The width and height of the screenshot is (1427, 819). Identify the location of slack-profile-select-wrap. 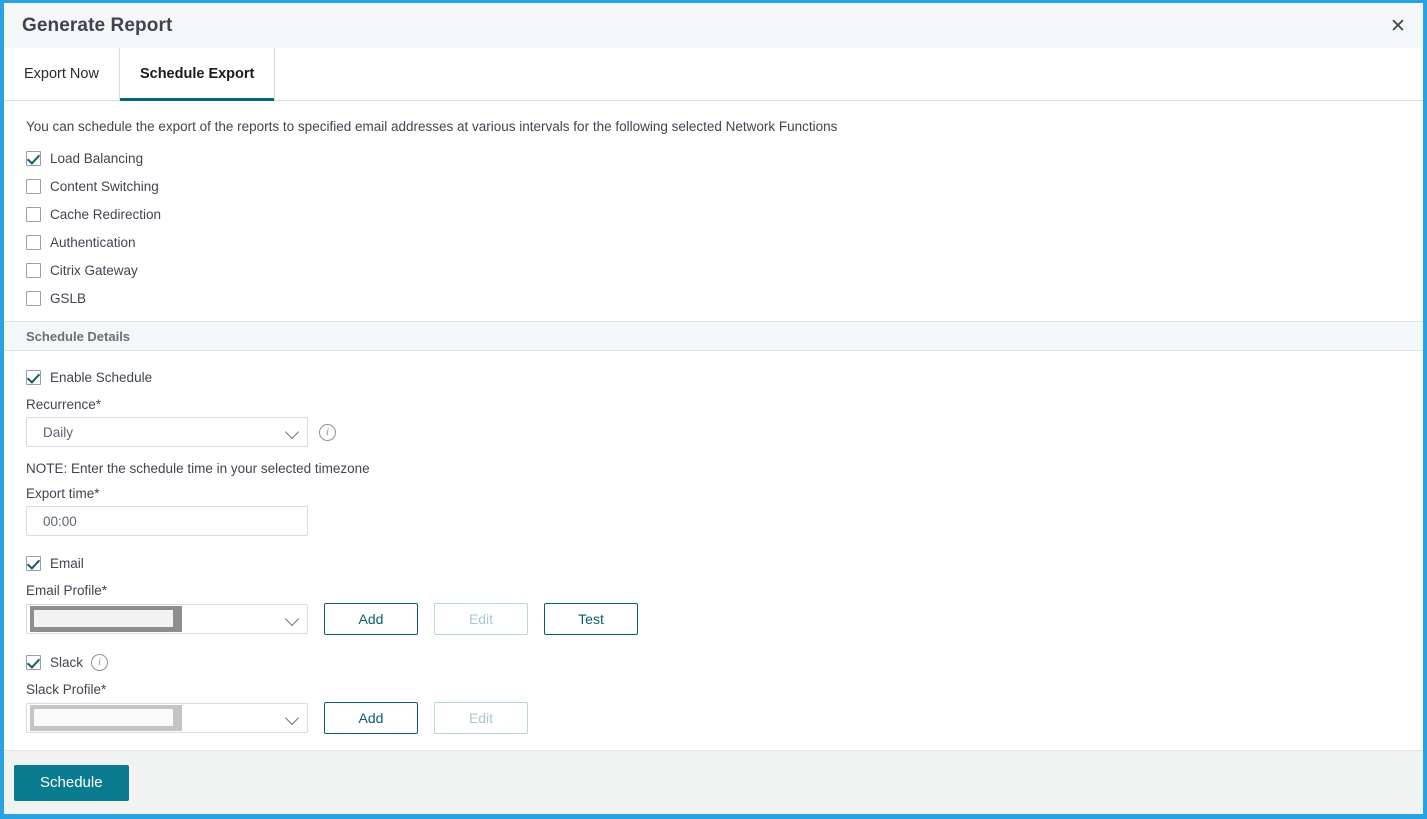
(167, 718).